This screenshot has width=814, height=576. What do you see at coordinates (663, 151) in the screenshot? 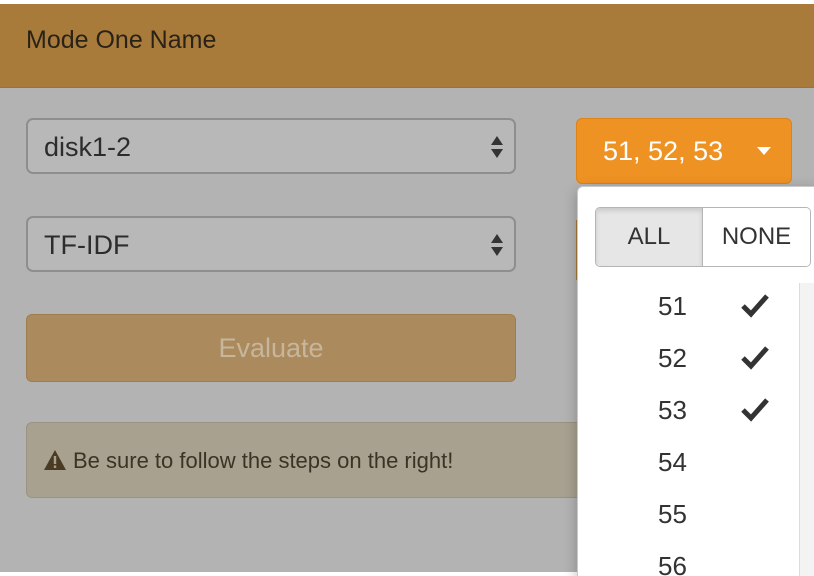
I see `multiselect-selected-label: 51, 52, 53` at bounding box center [663, 151].